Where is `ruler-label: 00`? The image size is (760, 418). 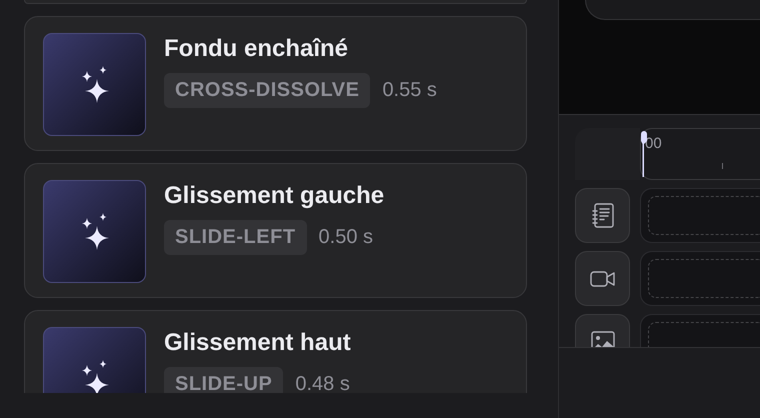 ruler-label: 00 is located at coordinates (653, 143).